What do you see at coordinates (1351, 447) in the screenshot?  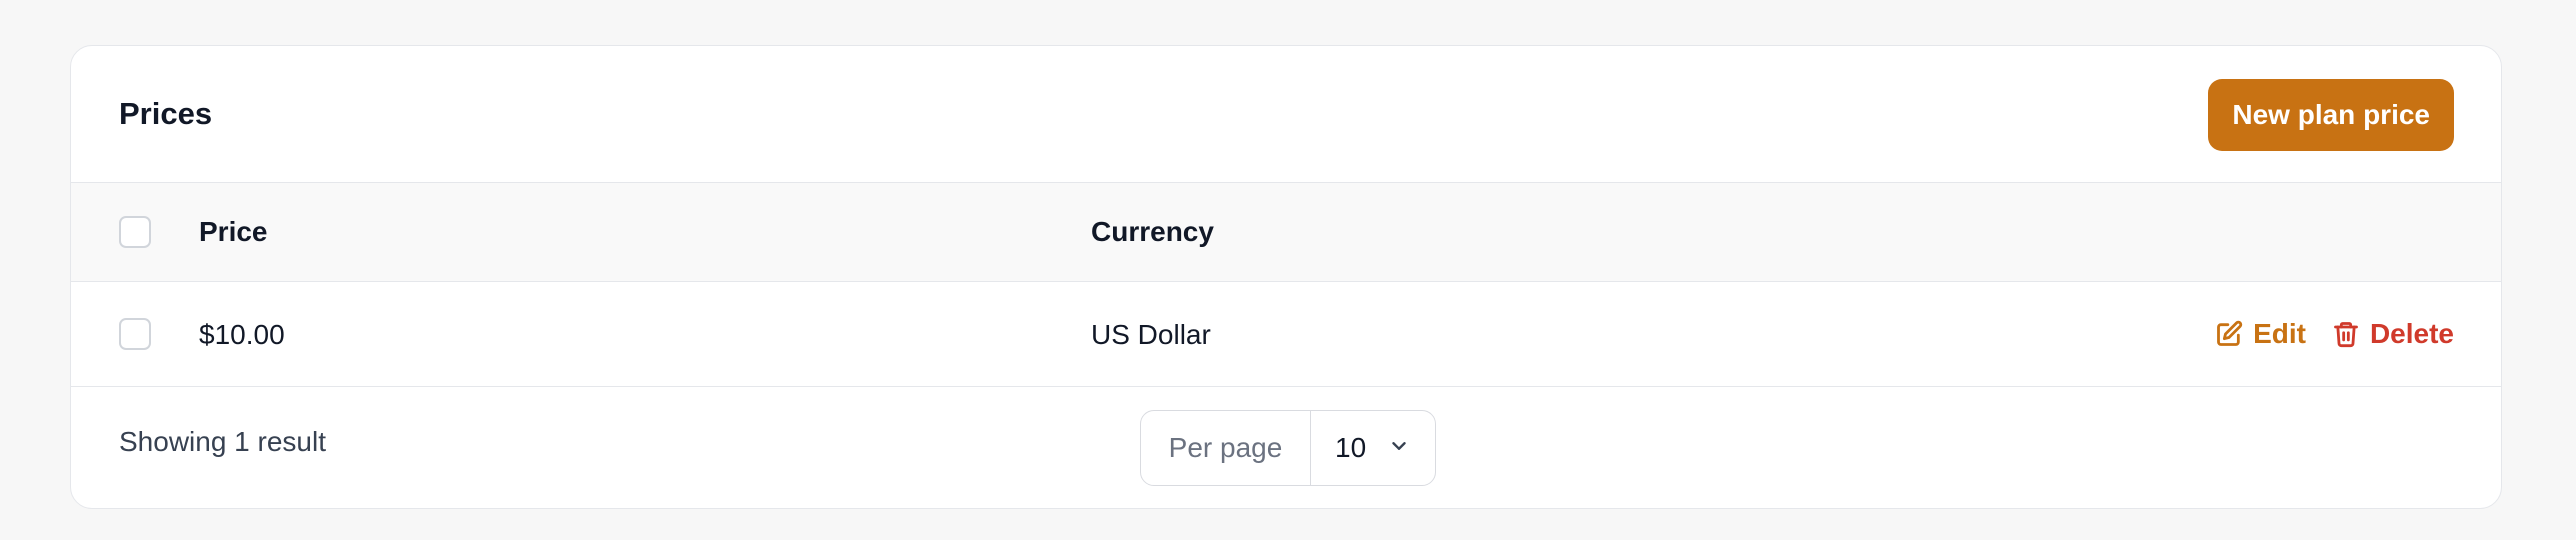 I see `per-page-value: 10` at bounding box center [1351, 447].